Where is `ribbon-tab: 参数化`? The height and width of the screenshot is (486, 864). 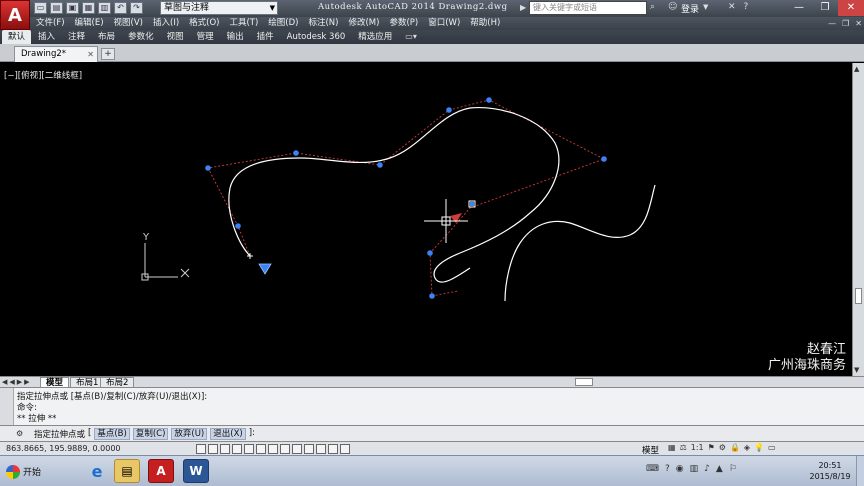 ribbon-tab: 参数化 is located at coordinates (141, 37).